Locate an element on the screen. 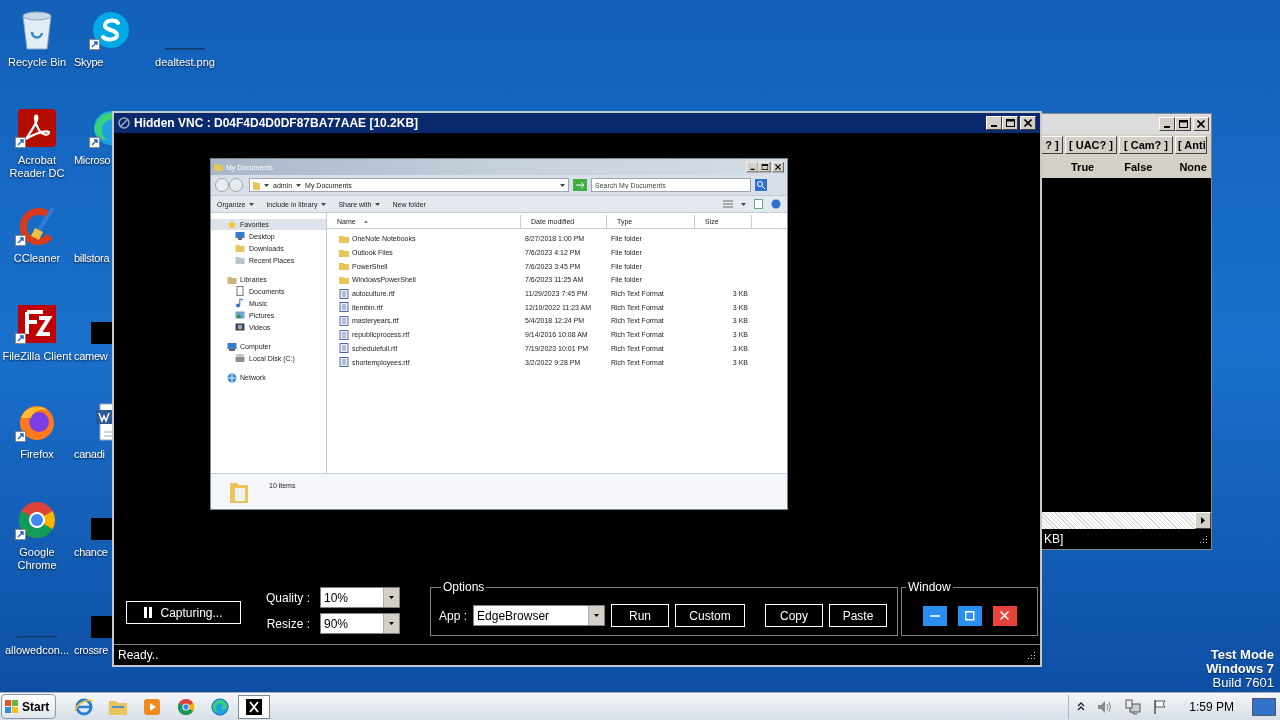 This screenshot has width=1280, height=720. star-icon is located at coordinates (232, 224).